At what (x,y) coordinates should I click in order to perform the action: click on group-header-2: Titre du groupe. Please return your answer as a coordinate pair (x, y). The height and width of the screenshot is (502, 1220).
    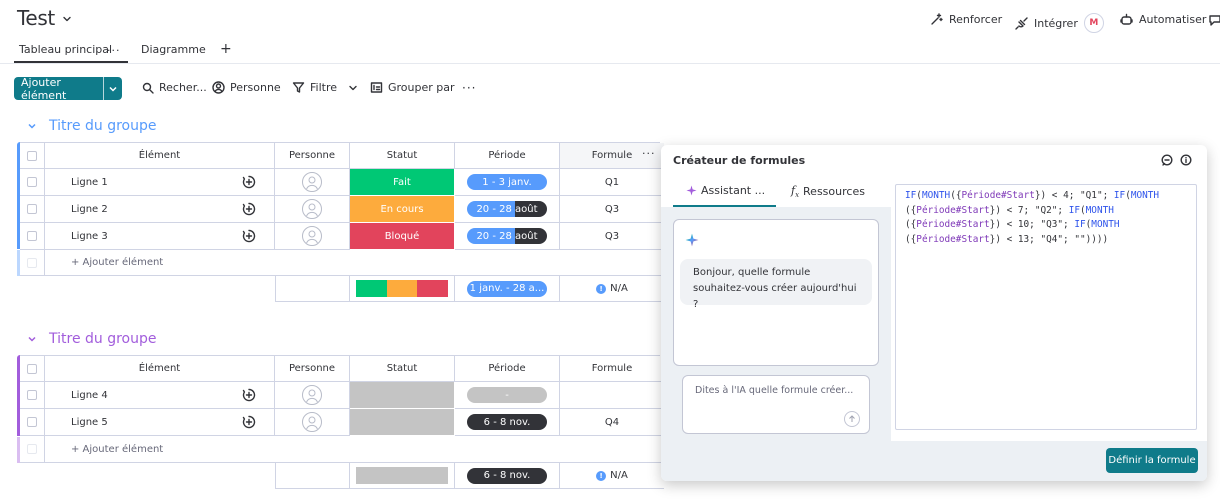
    Looking at the image, I should click on (92, 339).